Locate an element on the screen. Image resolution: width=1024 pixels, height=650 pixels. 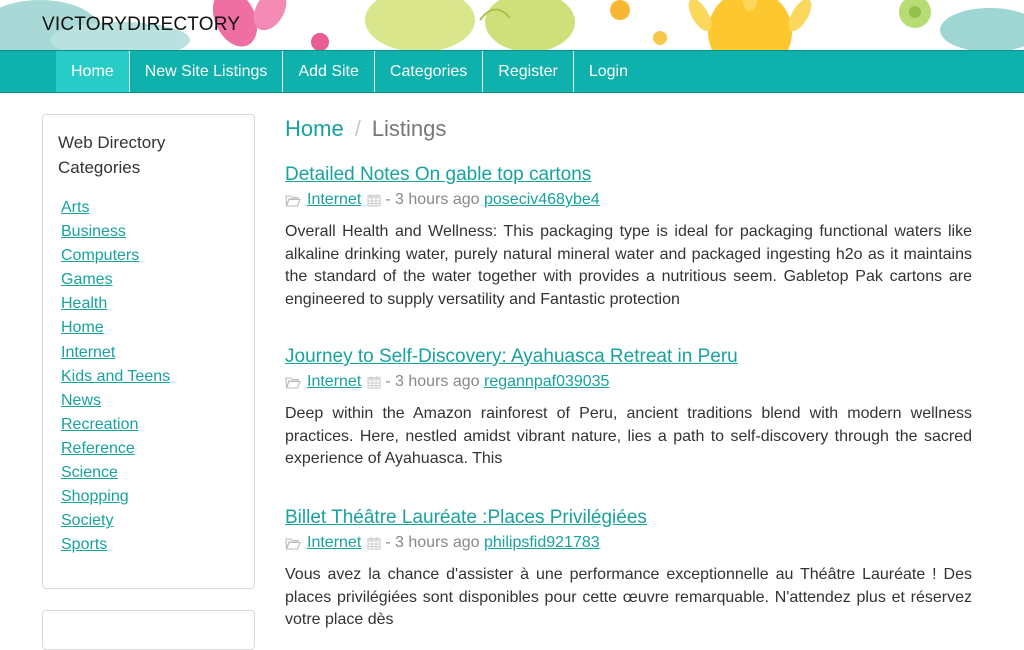
header-banner: VICTORYDIRECTORY is located at coordinates (512, 25).